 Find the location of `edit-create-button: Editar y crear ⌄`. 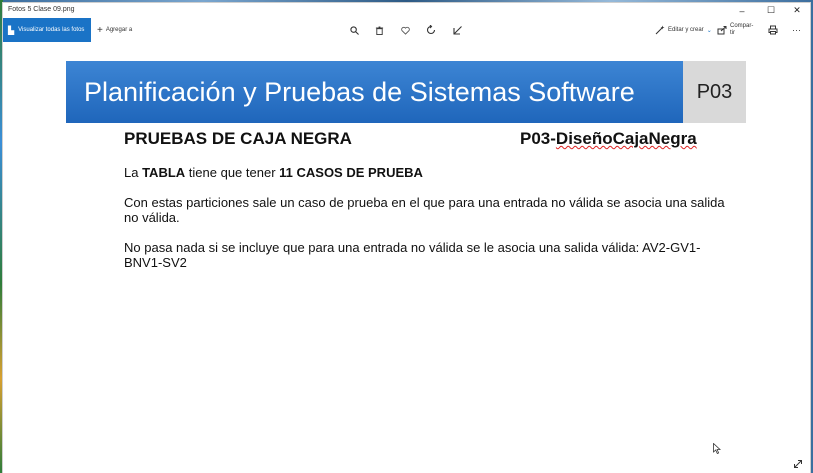

edit-create-button: Editar y crear ⌄ is located at coordinates (683, 30).